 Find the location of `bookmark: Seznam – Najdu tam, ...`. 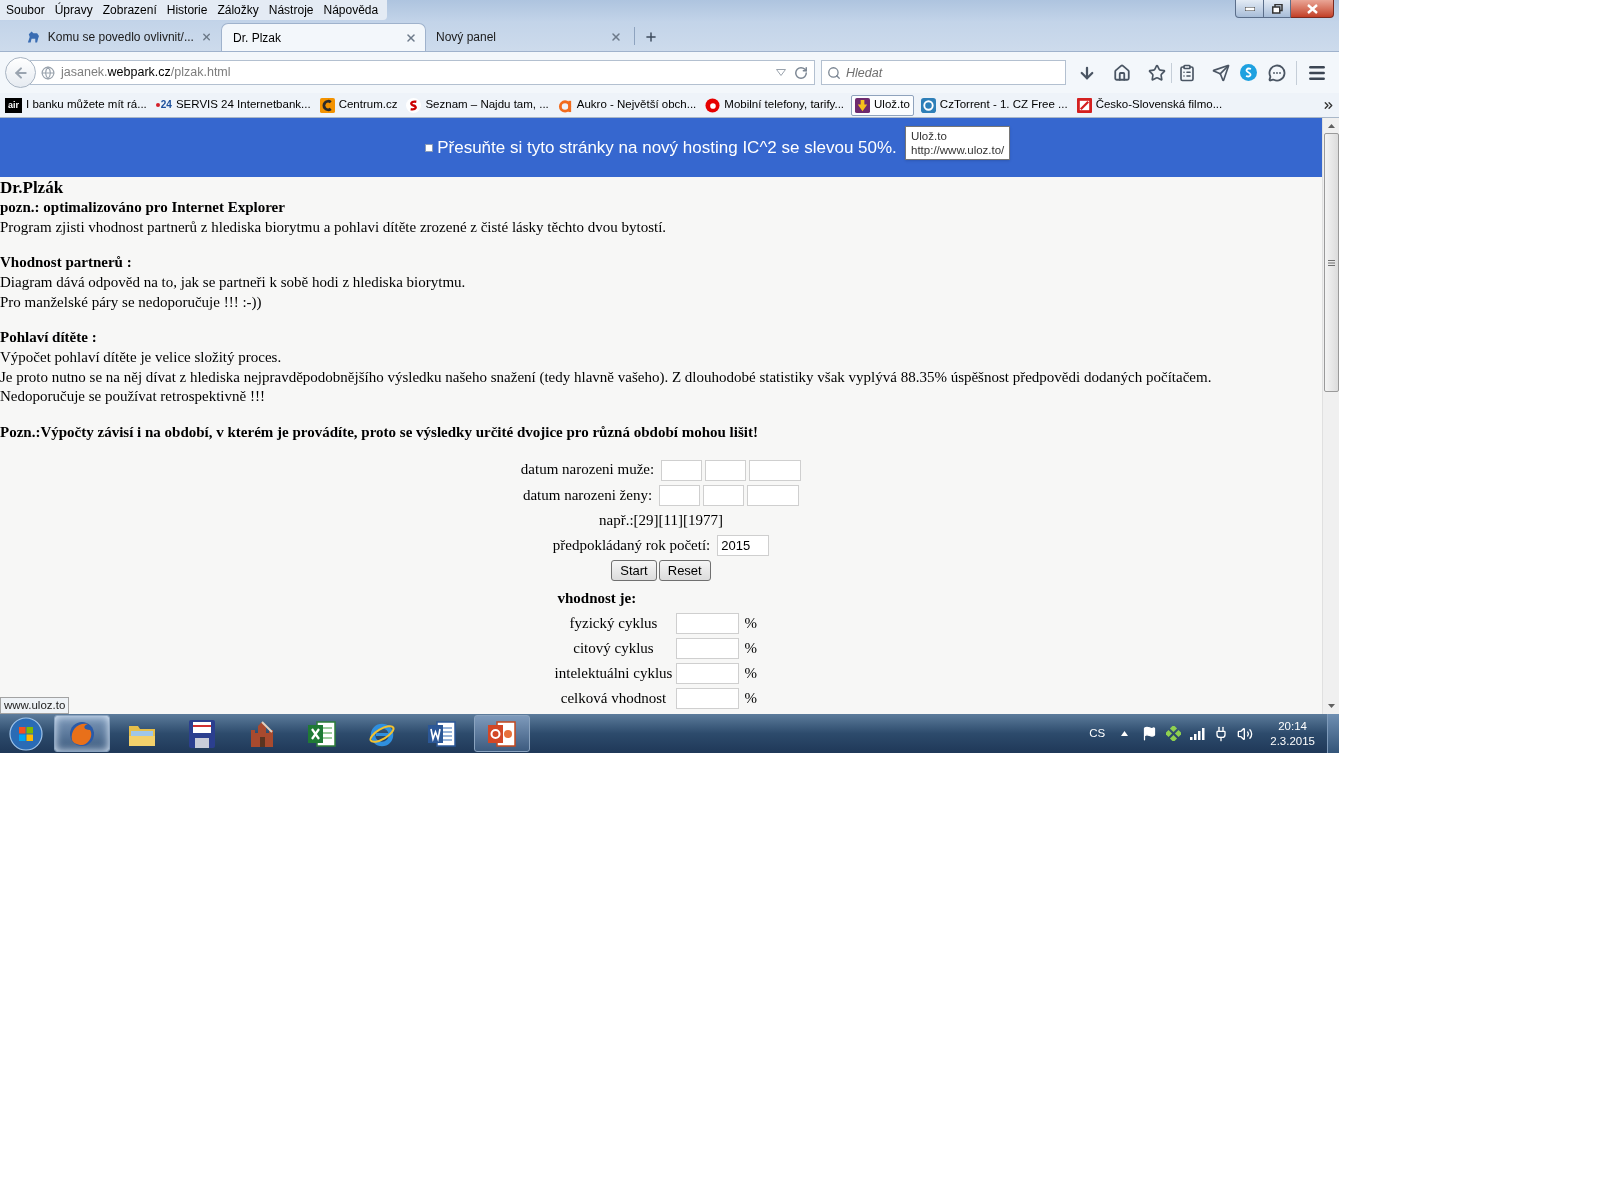

bookmark: Seznam – Najdu tam, ... is located at coordinates (477, 105).